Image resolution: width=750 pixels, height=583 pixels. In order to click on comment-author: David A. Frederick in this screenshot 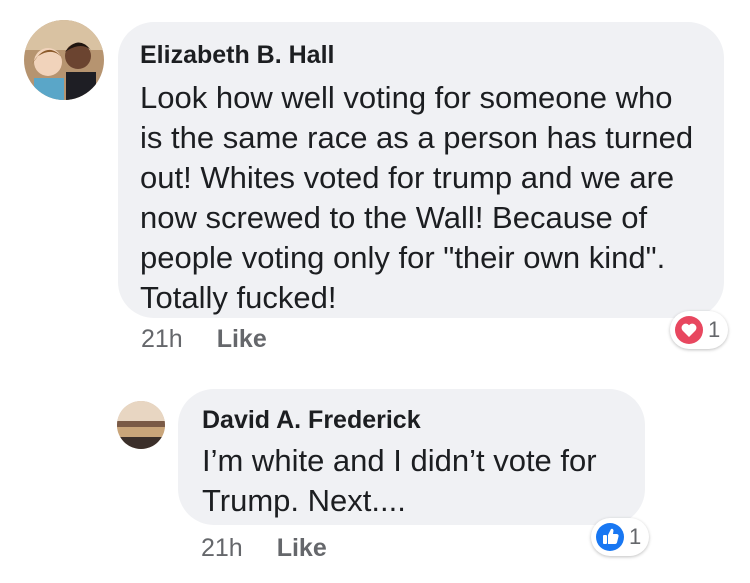, I will do `click(411, 420)`.